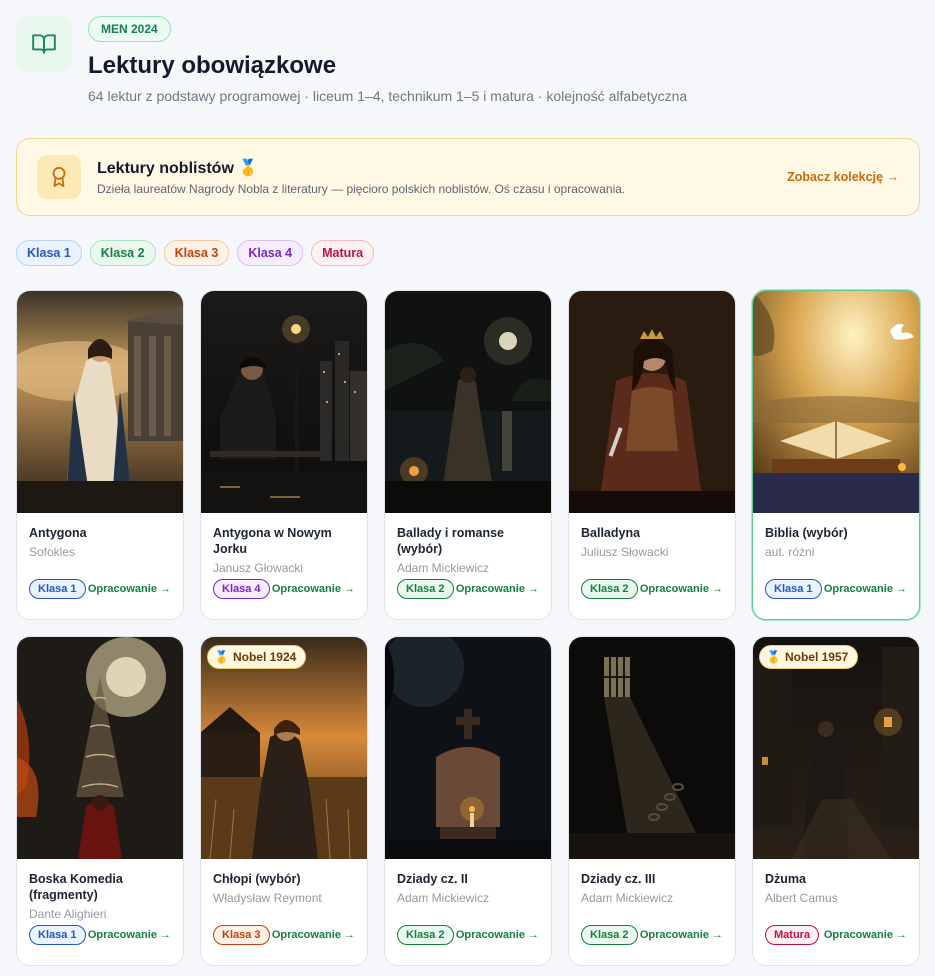 The width and height of the screenshot is (935, 976). Describe the element at coordinates (270, 253) in the screenshot. I see `filter-klasa-4: Klasa 4` at that location.